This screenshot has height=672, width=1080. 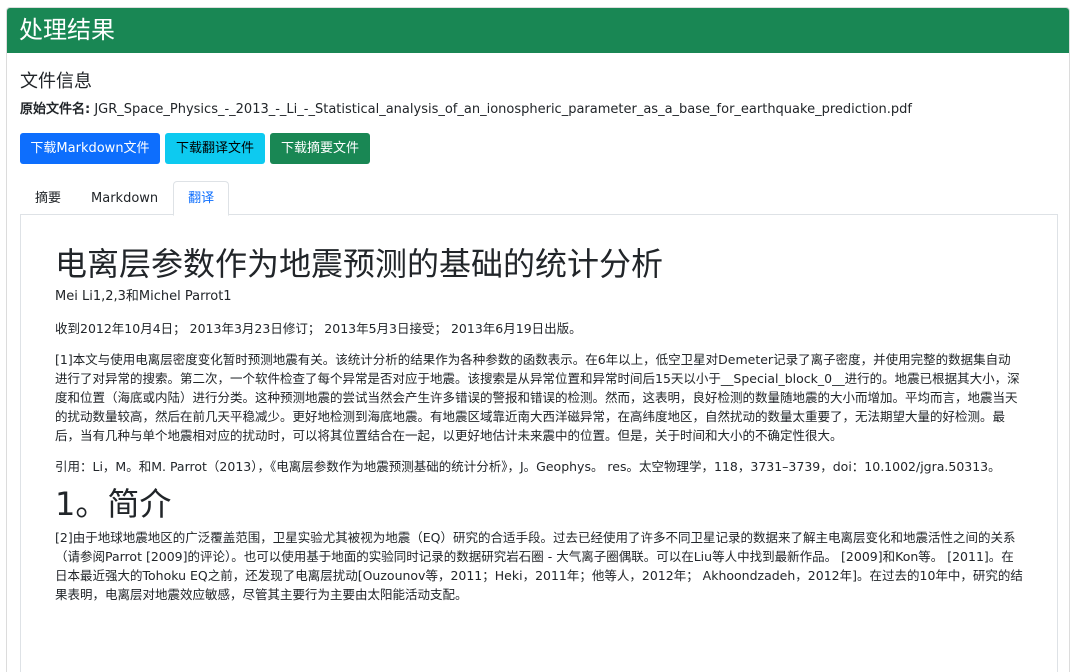 What do you see at coordinates (113, 504) in the screenshot?
I see `section-heading: 1。简介` at bounding box center [113, 504].